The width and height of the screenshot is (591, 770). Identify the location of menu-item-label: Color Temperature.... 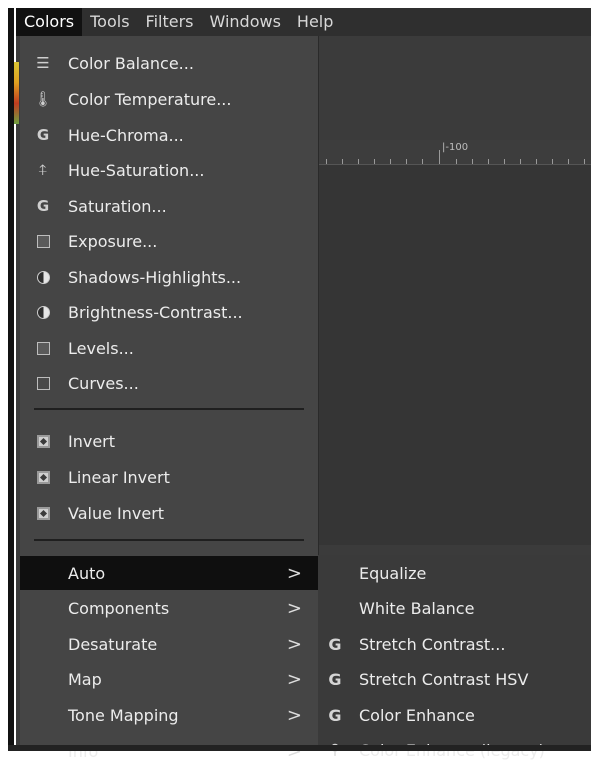
(150, 99).